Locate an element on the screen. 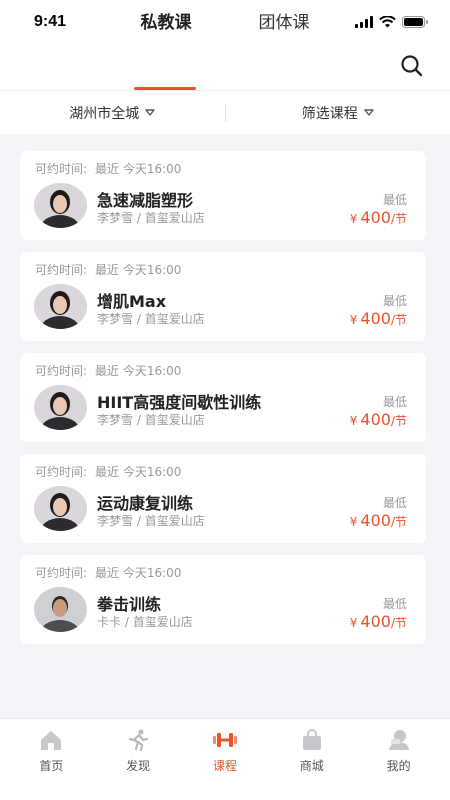  status-time: 9:41 is located at coordinates (50, 21).